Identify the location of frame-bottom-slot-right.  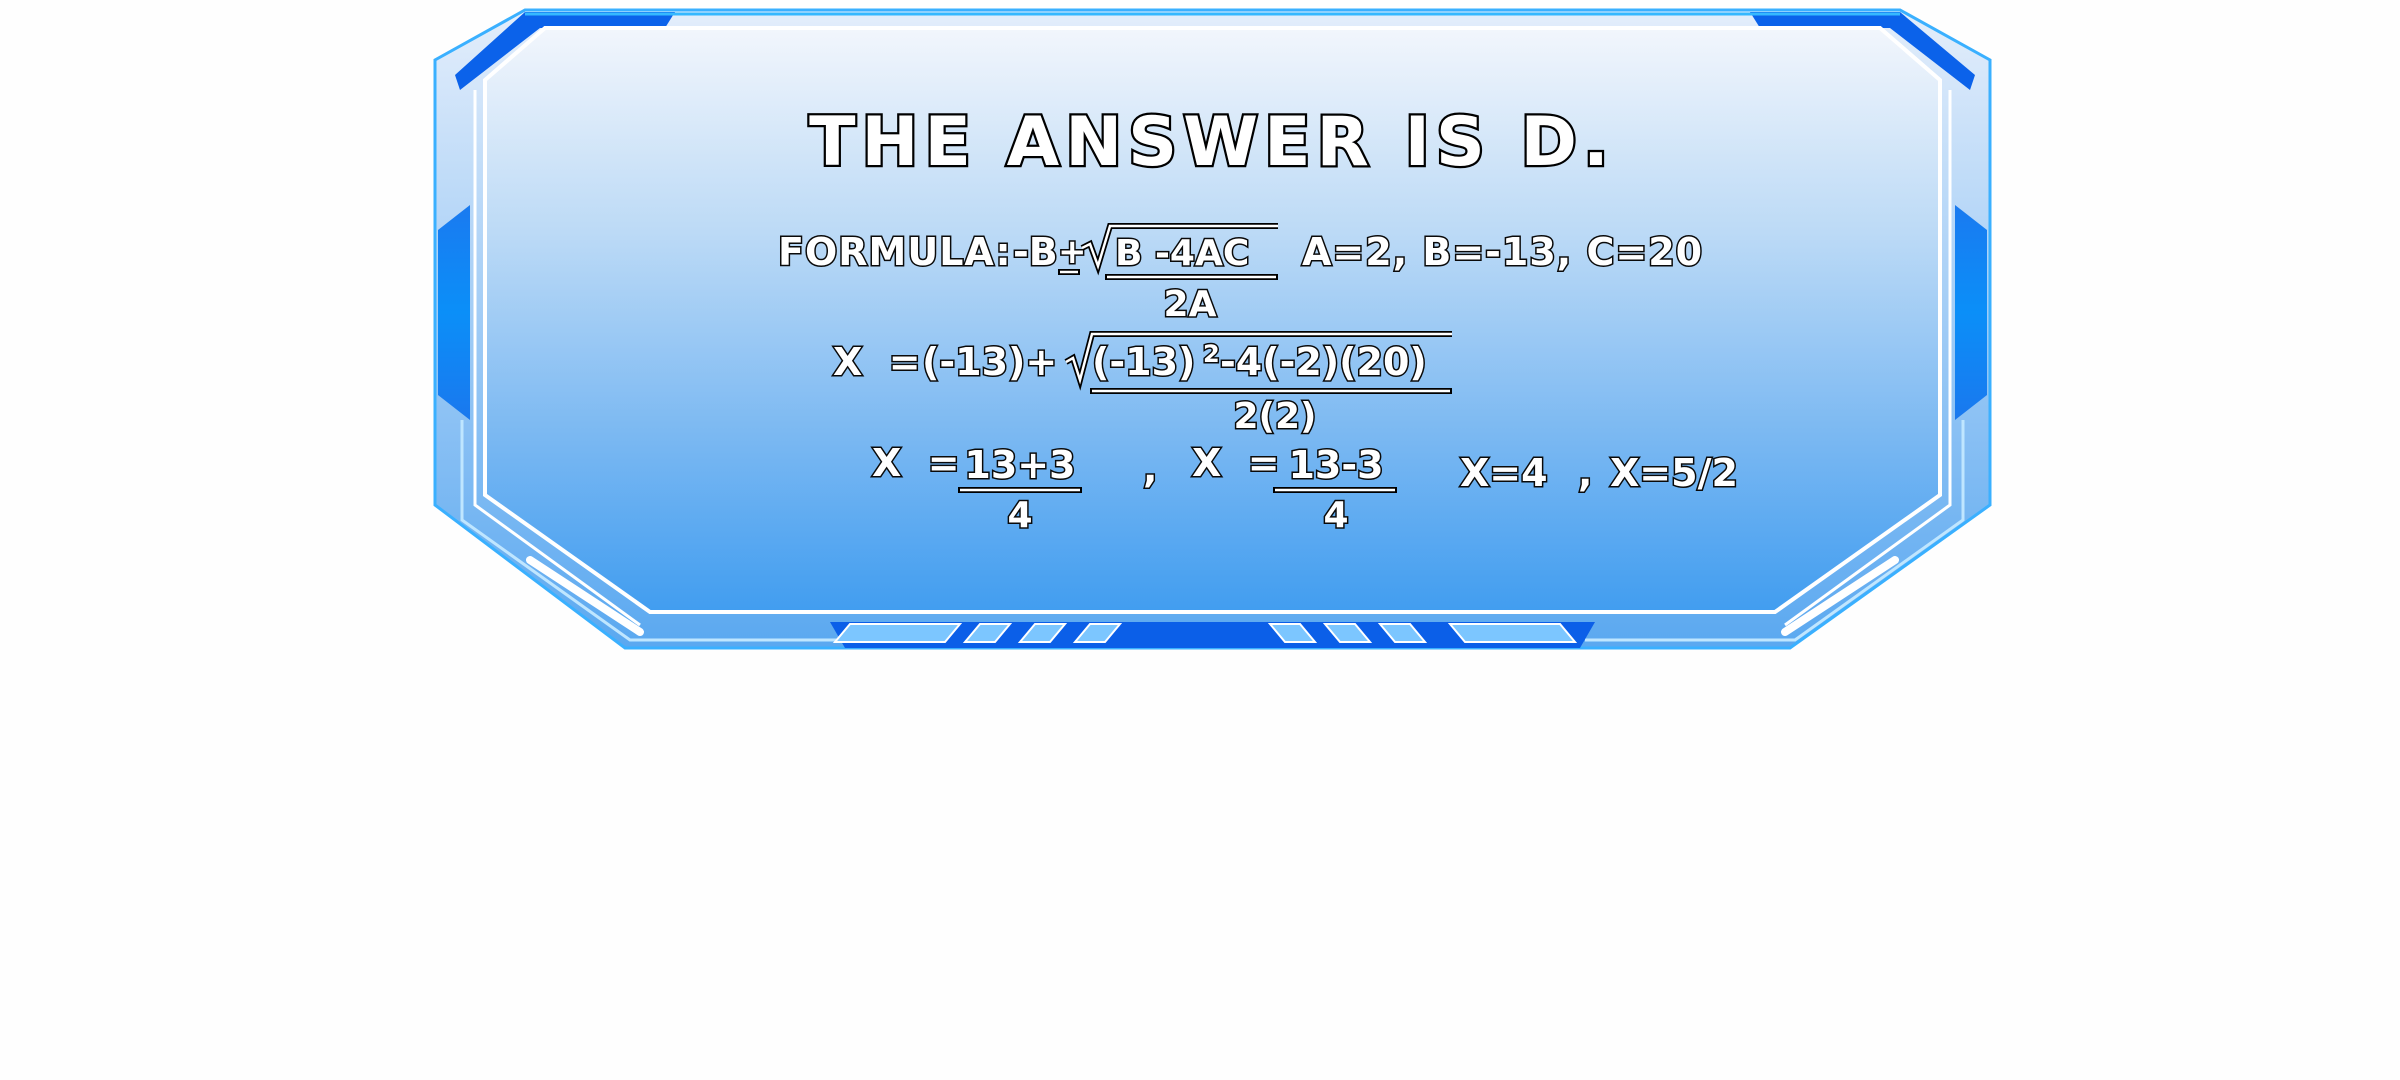
(1512, 633).